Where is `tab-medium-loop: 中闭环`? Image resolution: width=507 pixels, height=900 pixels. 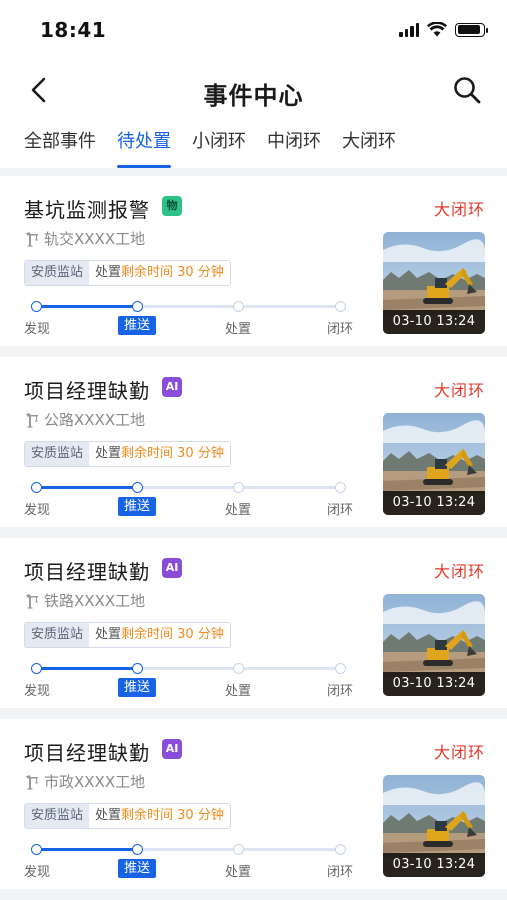
tab-medium-loop: 中闭环 is located at coordinates (294, 145).